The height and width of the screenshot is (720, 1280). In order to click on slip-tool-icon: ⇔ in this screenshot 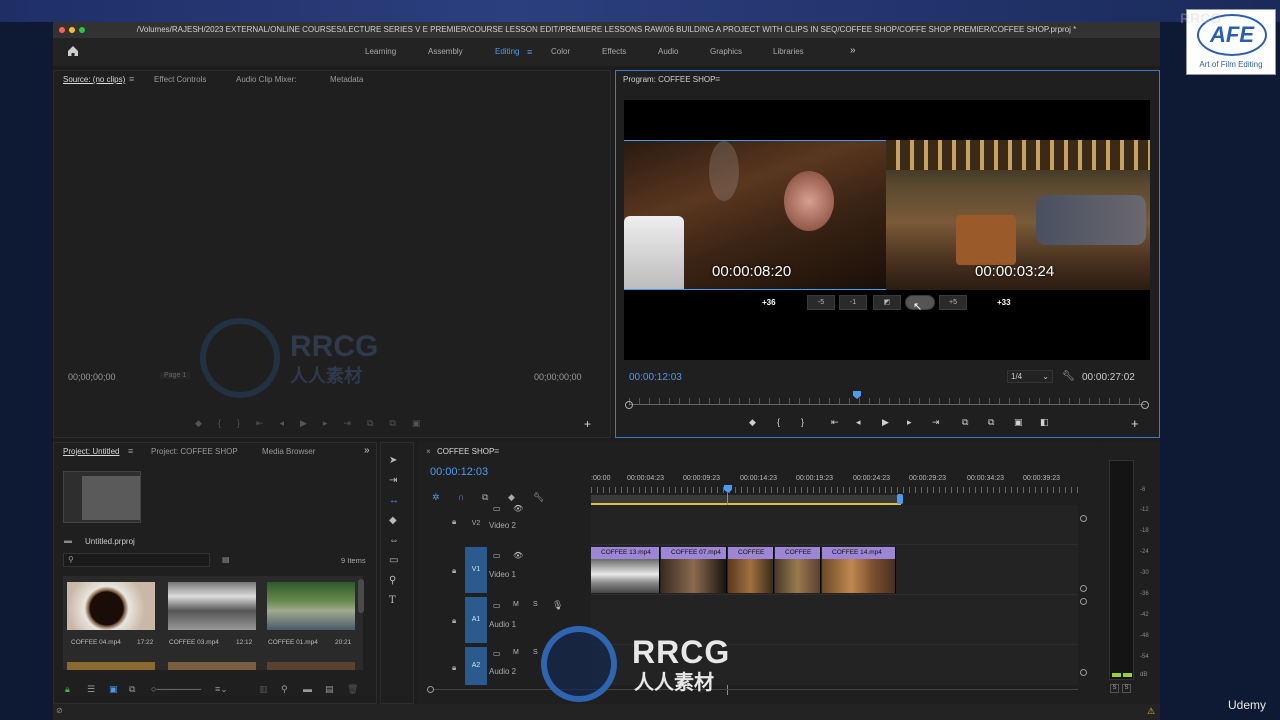, I will do `click(394, 540)`.